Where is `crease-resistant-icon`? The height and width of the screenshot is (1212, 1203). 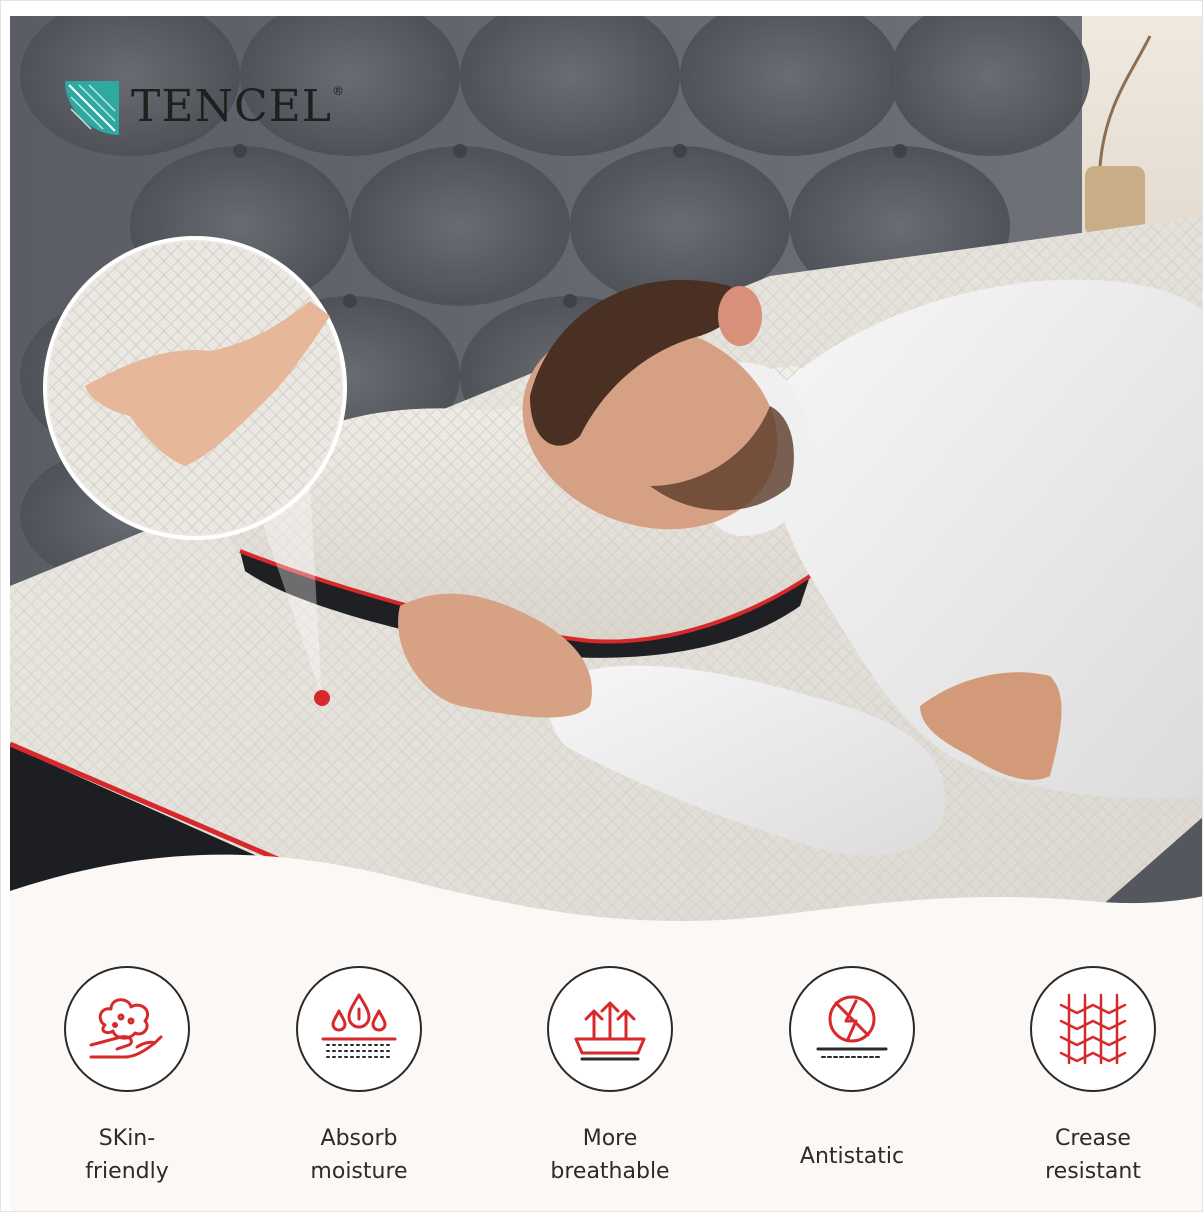
crease-resistant-icon is located at coordinates (1093, 1029).